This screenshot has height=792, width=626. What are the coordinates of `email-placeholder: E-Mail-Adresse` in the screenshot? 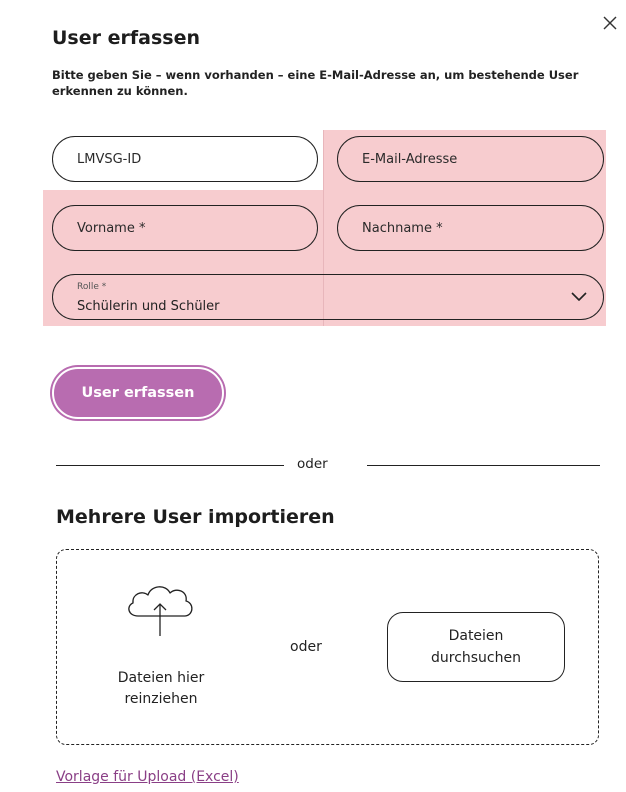 It's located at (410, 159).